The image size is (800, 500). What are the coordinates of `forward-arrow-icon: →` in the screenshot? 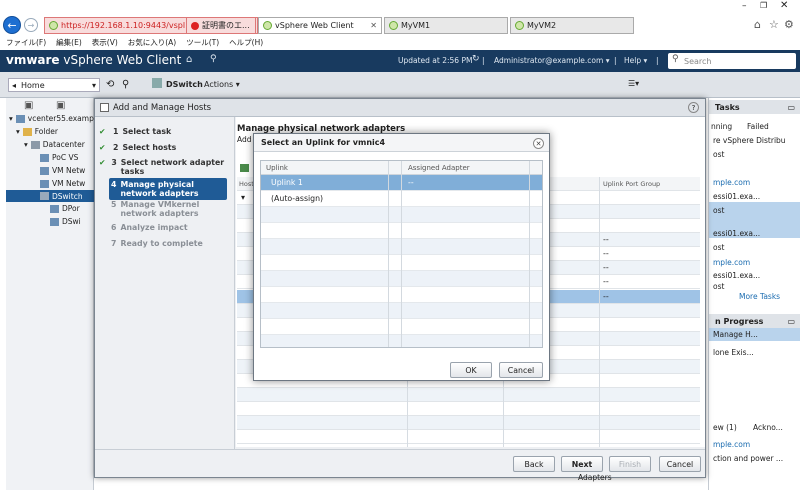 It's located at (31, 25).